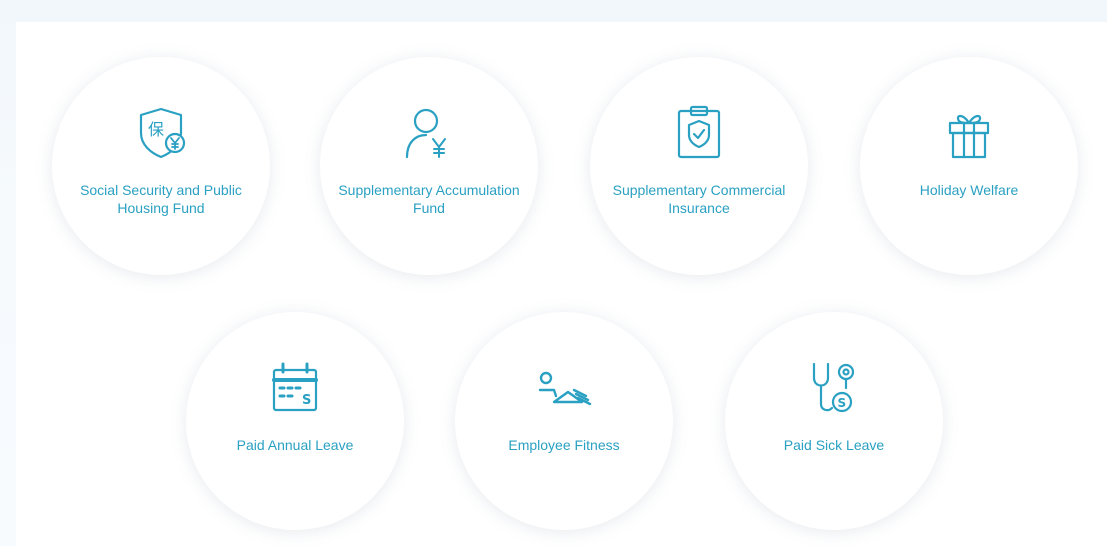 This screenshot has height=546, width=1107. Describe the element at coordinates (699, 199) in the screenshot. I see `benefit-label: Supplementary Commercial Insurance` at that location.